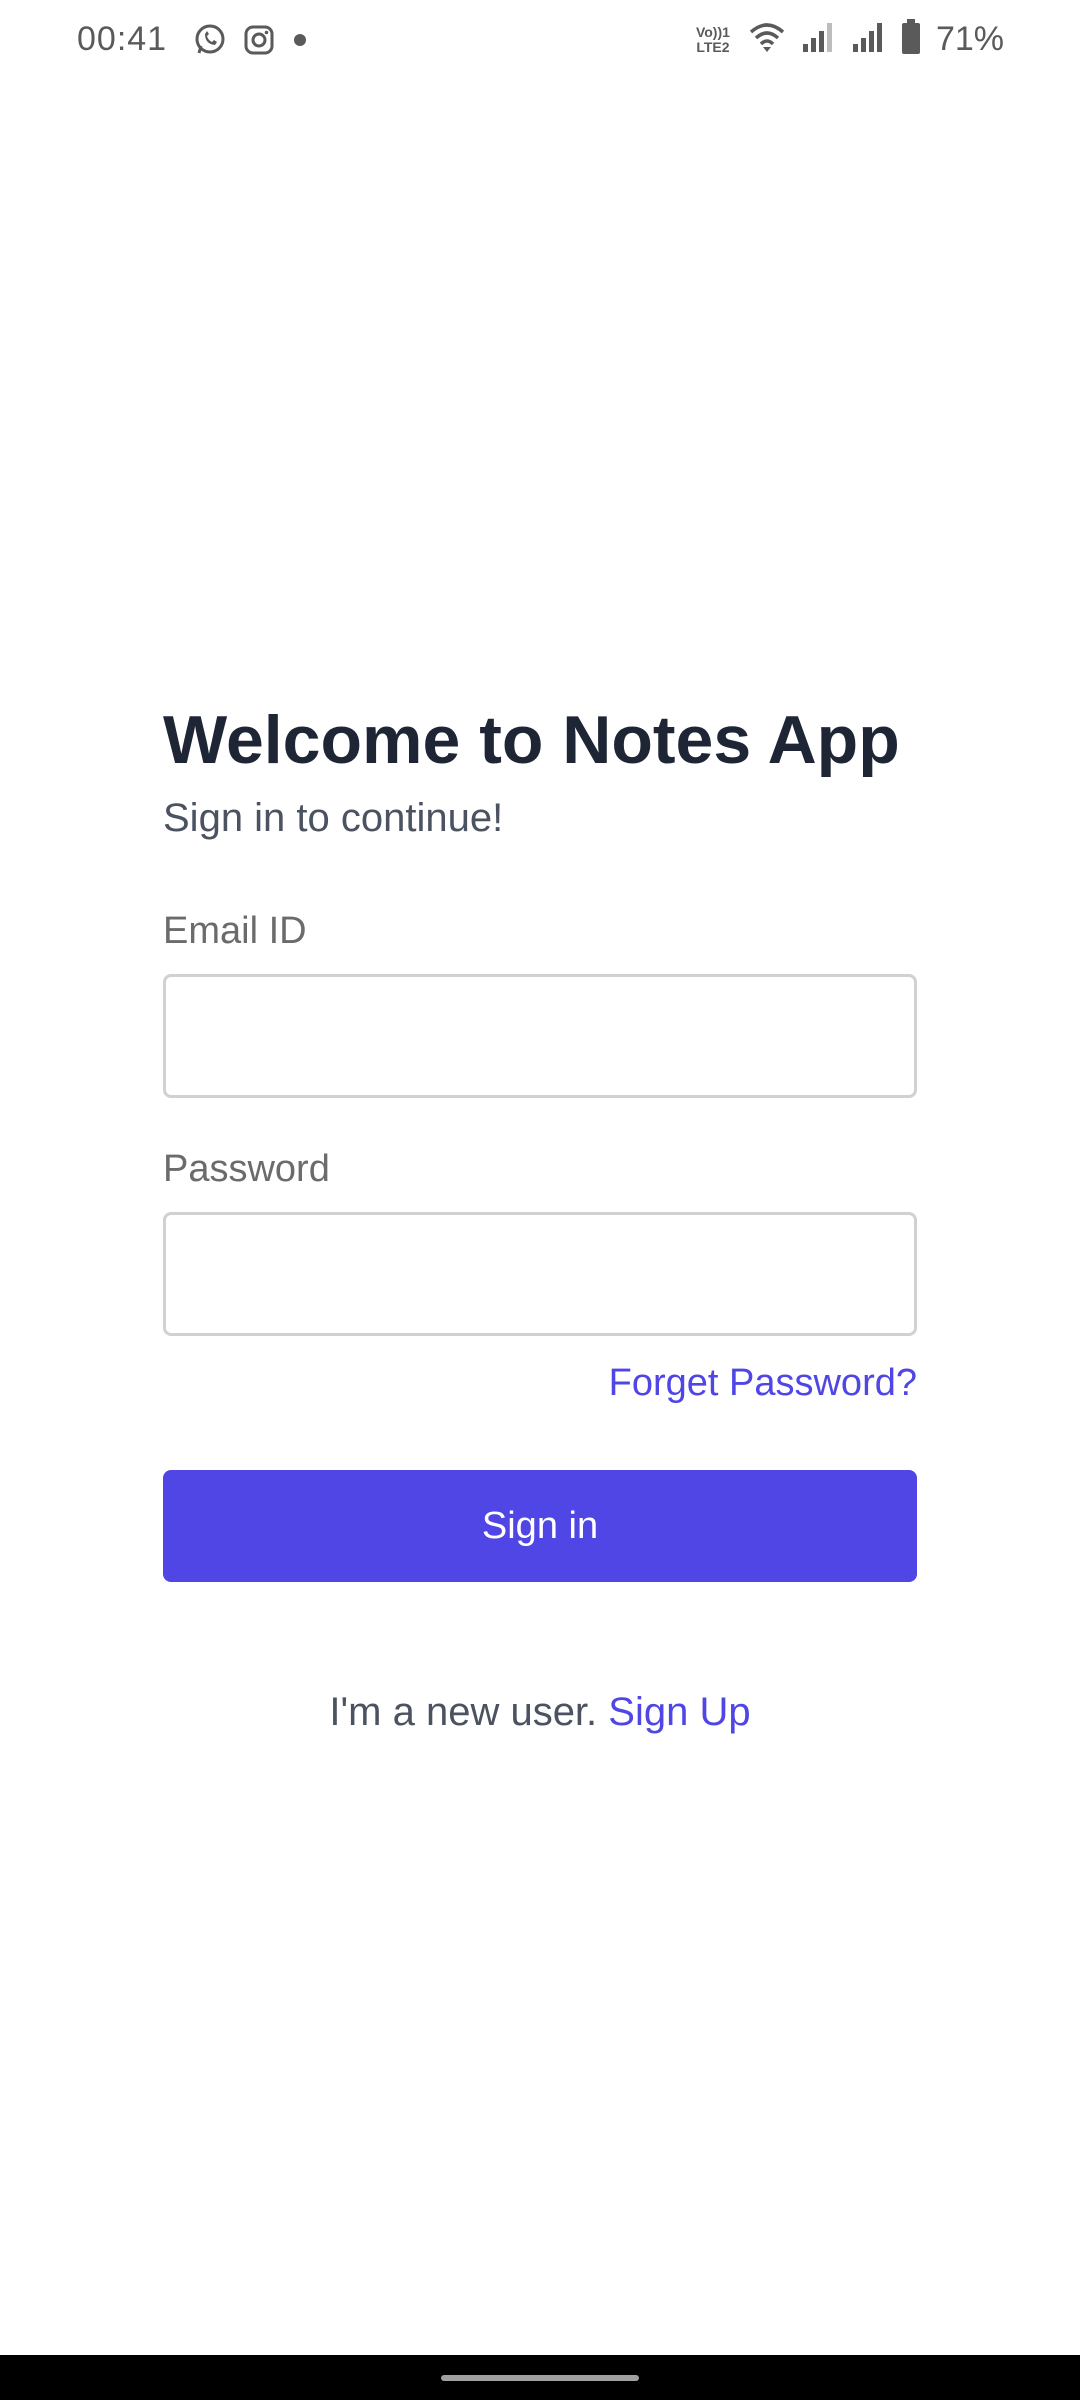 The width and height of the screenshot is (1080, 2400). What do you see at coordinates (763, 1383) in the screenshot?
I see `forgot-password-link: Forget Password?` at bounding box center [763, 1383].